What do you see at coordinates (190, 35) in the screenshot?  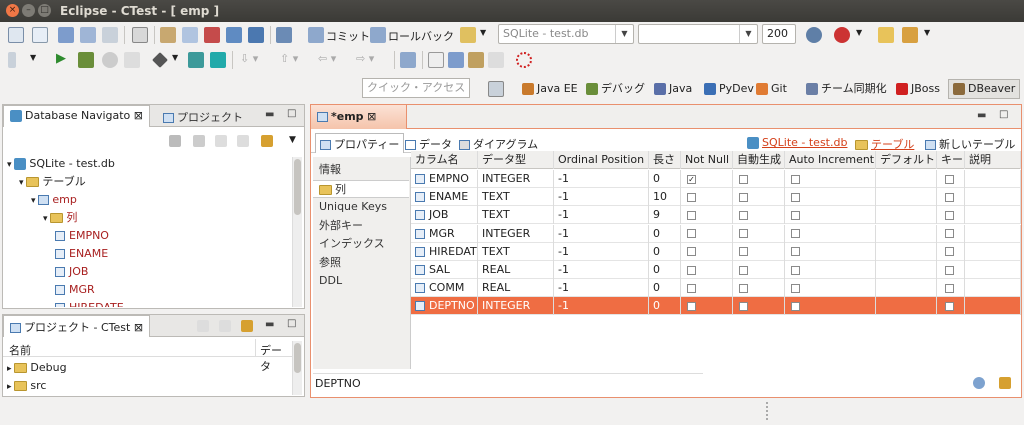 I see `execute-icon` at bounding box center [190, 35].